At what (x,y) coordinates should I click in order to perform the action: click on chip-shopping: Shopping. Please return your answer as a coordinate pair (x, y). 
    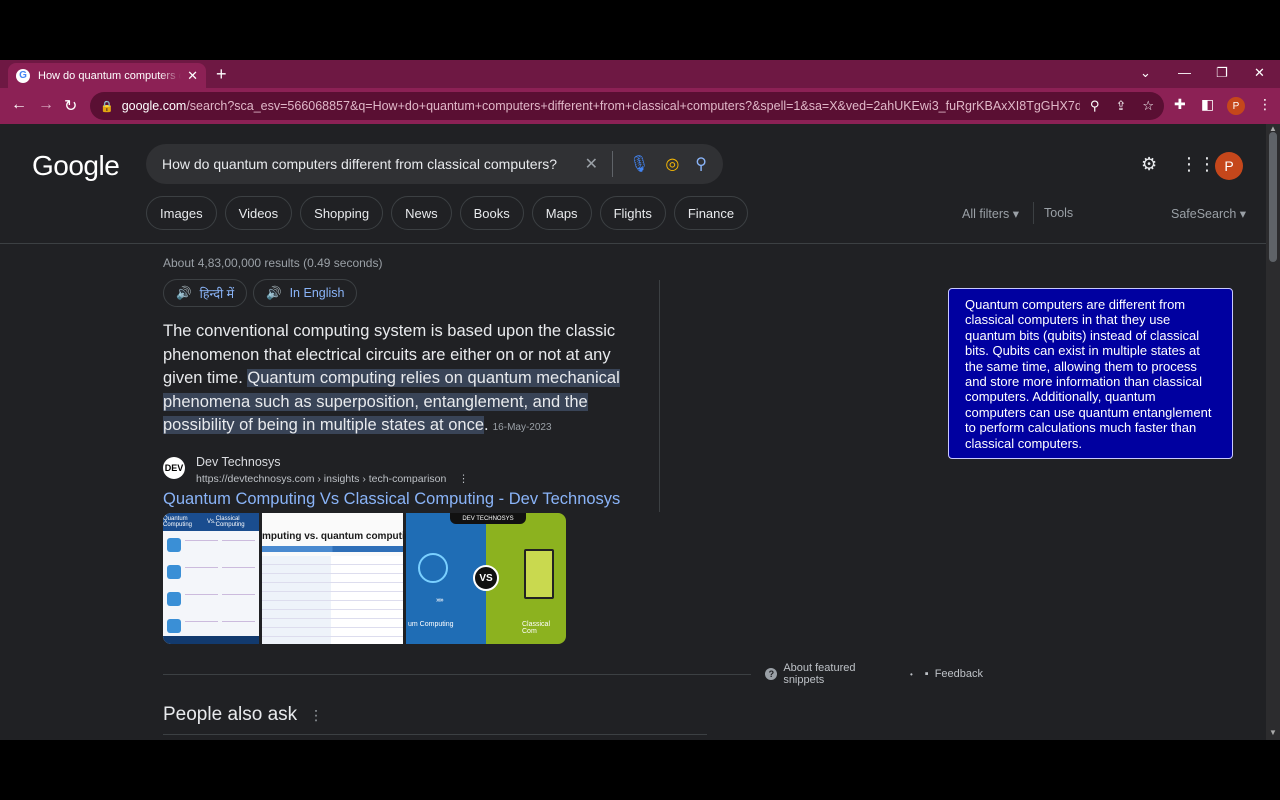
    Looking at the image, I should click on (342, 213).